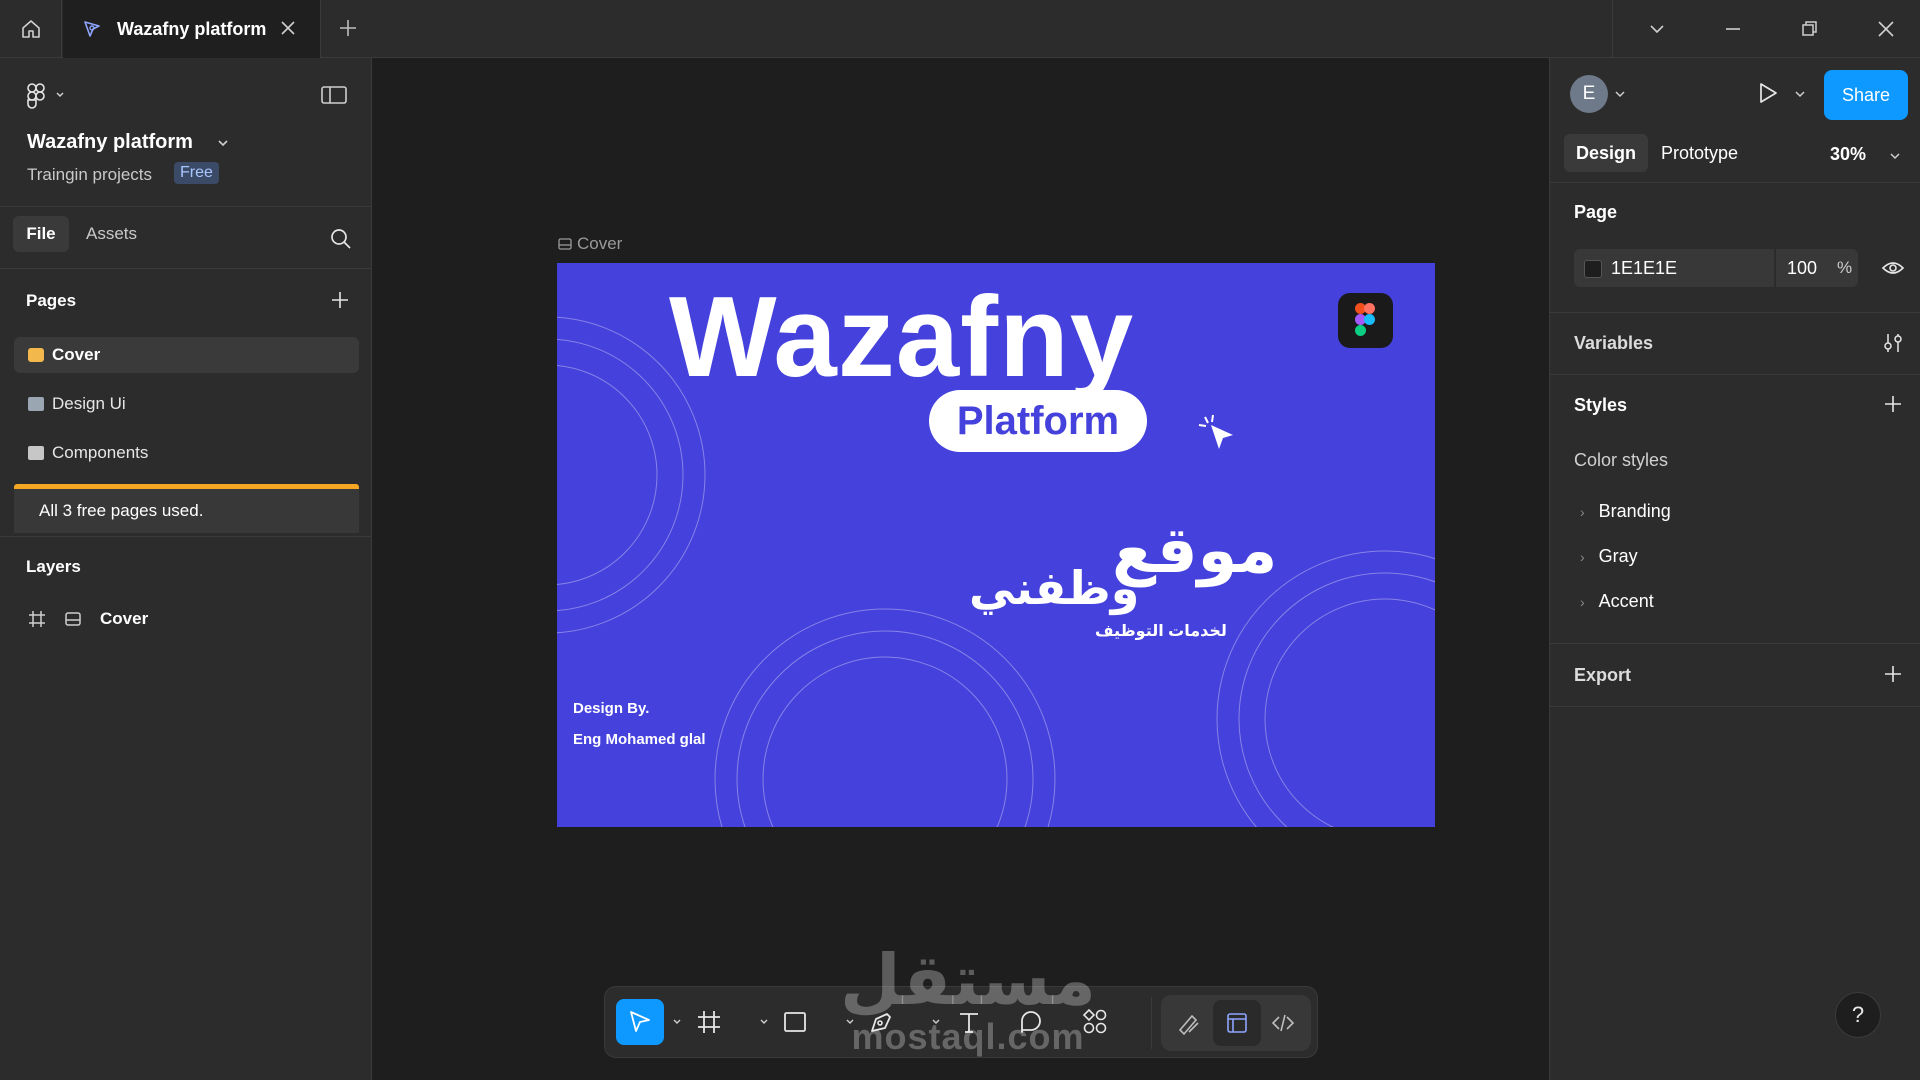 Image resolution: width=1920 pixels, height=1080 pixels. Describe the element at coordinates (1893, 343) in the screenshot. I see `variables-settings-icon` at that location.